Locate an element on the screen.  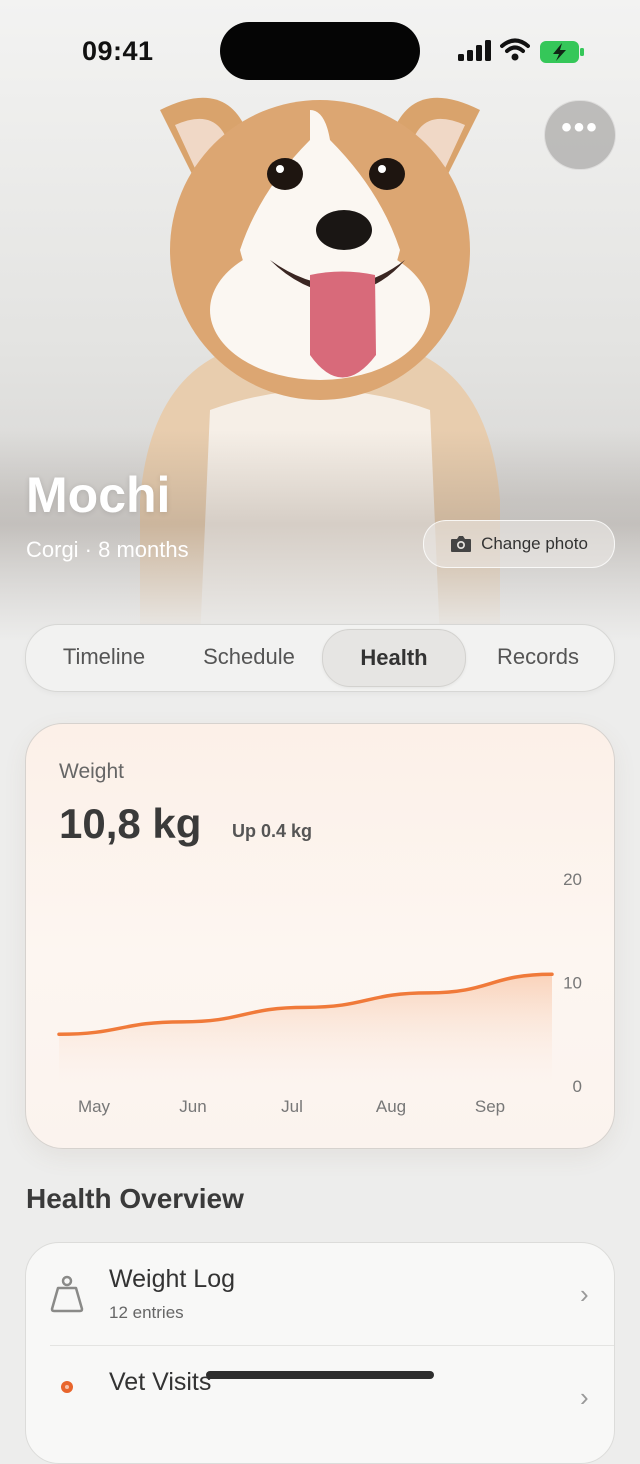
section-tabs: Timeline Schedule Health Records is located at coordinates (320, 658).